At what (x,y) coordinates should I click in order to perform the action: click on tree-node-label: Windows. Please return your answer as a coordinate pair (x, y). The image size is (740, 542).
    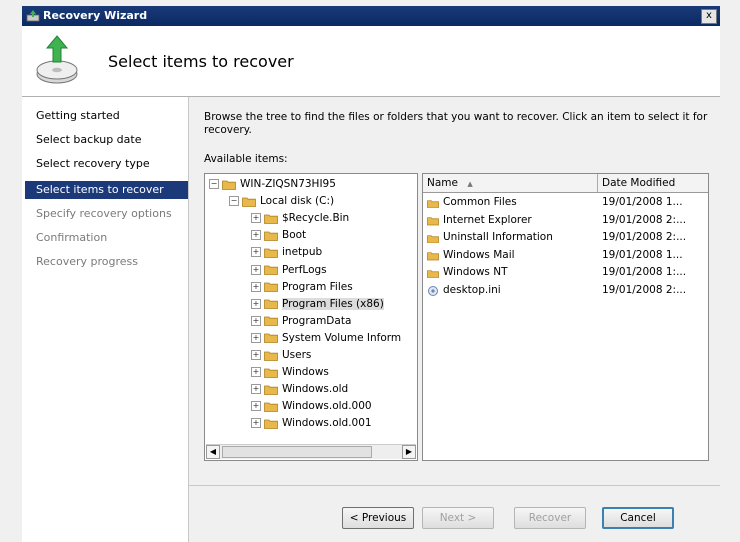
    Looking at the image, I should click on (305, 372).